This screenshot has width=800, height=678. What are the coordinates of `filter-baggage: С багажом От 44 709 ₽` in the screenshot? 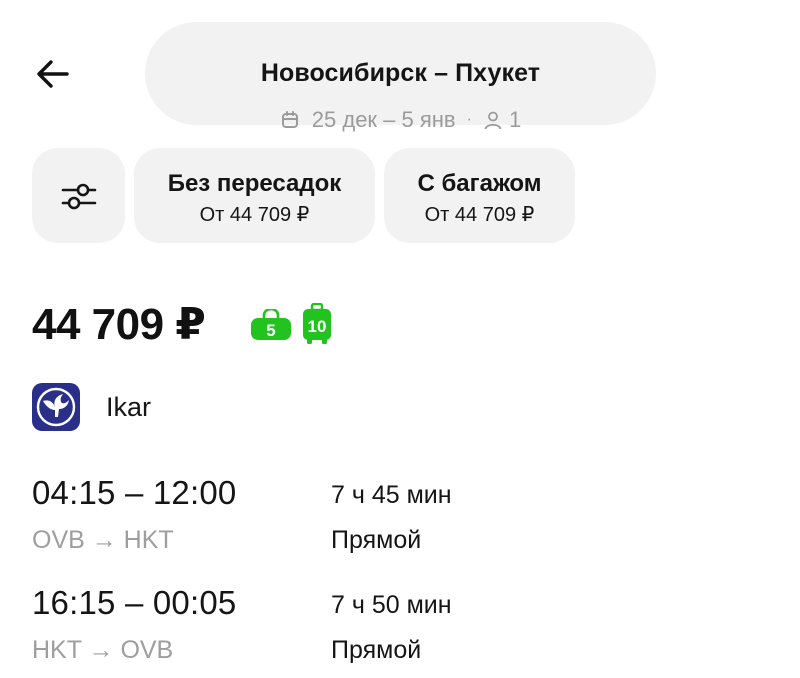 It's located at (479, 195).